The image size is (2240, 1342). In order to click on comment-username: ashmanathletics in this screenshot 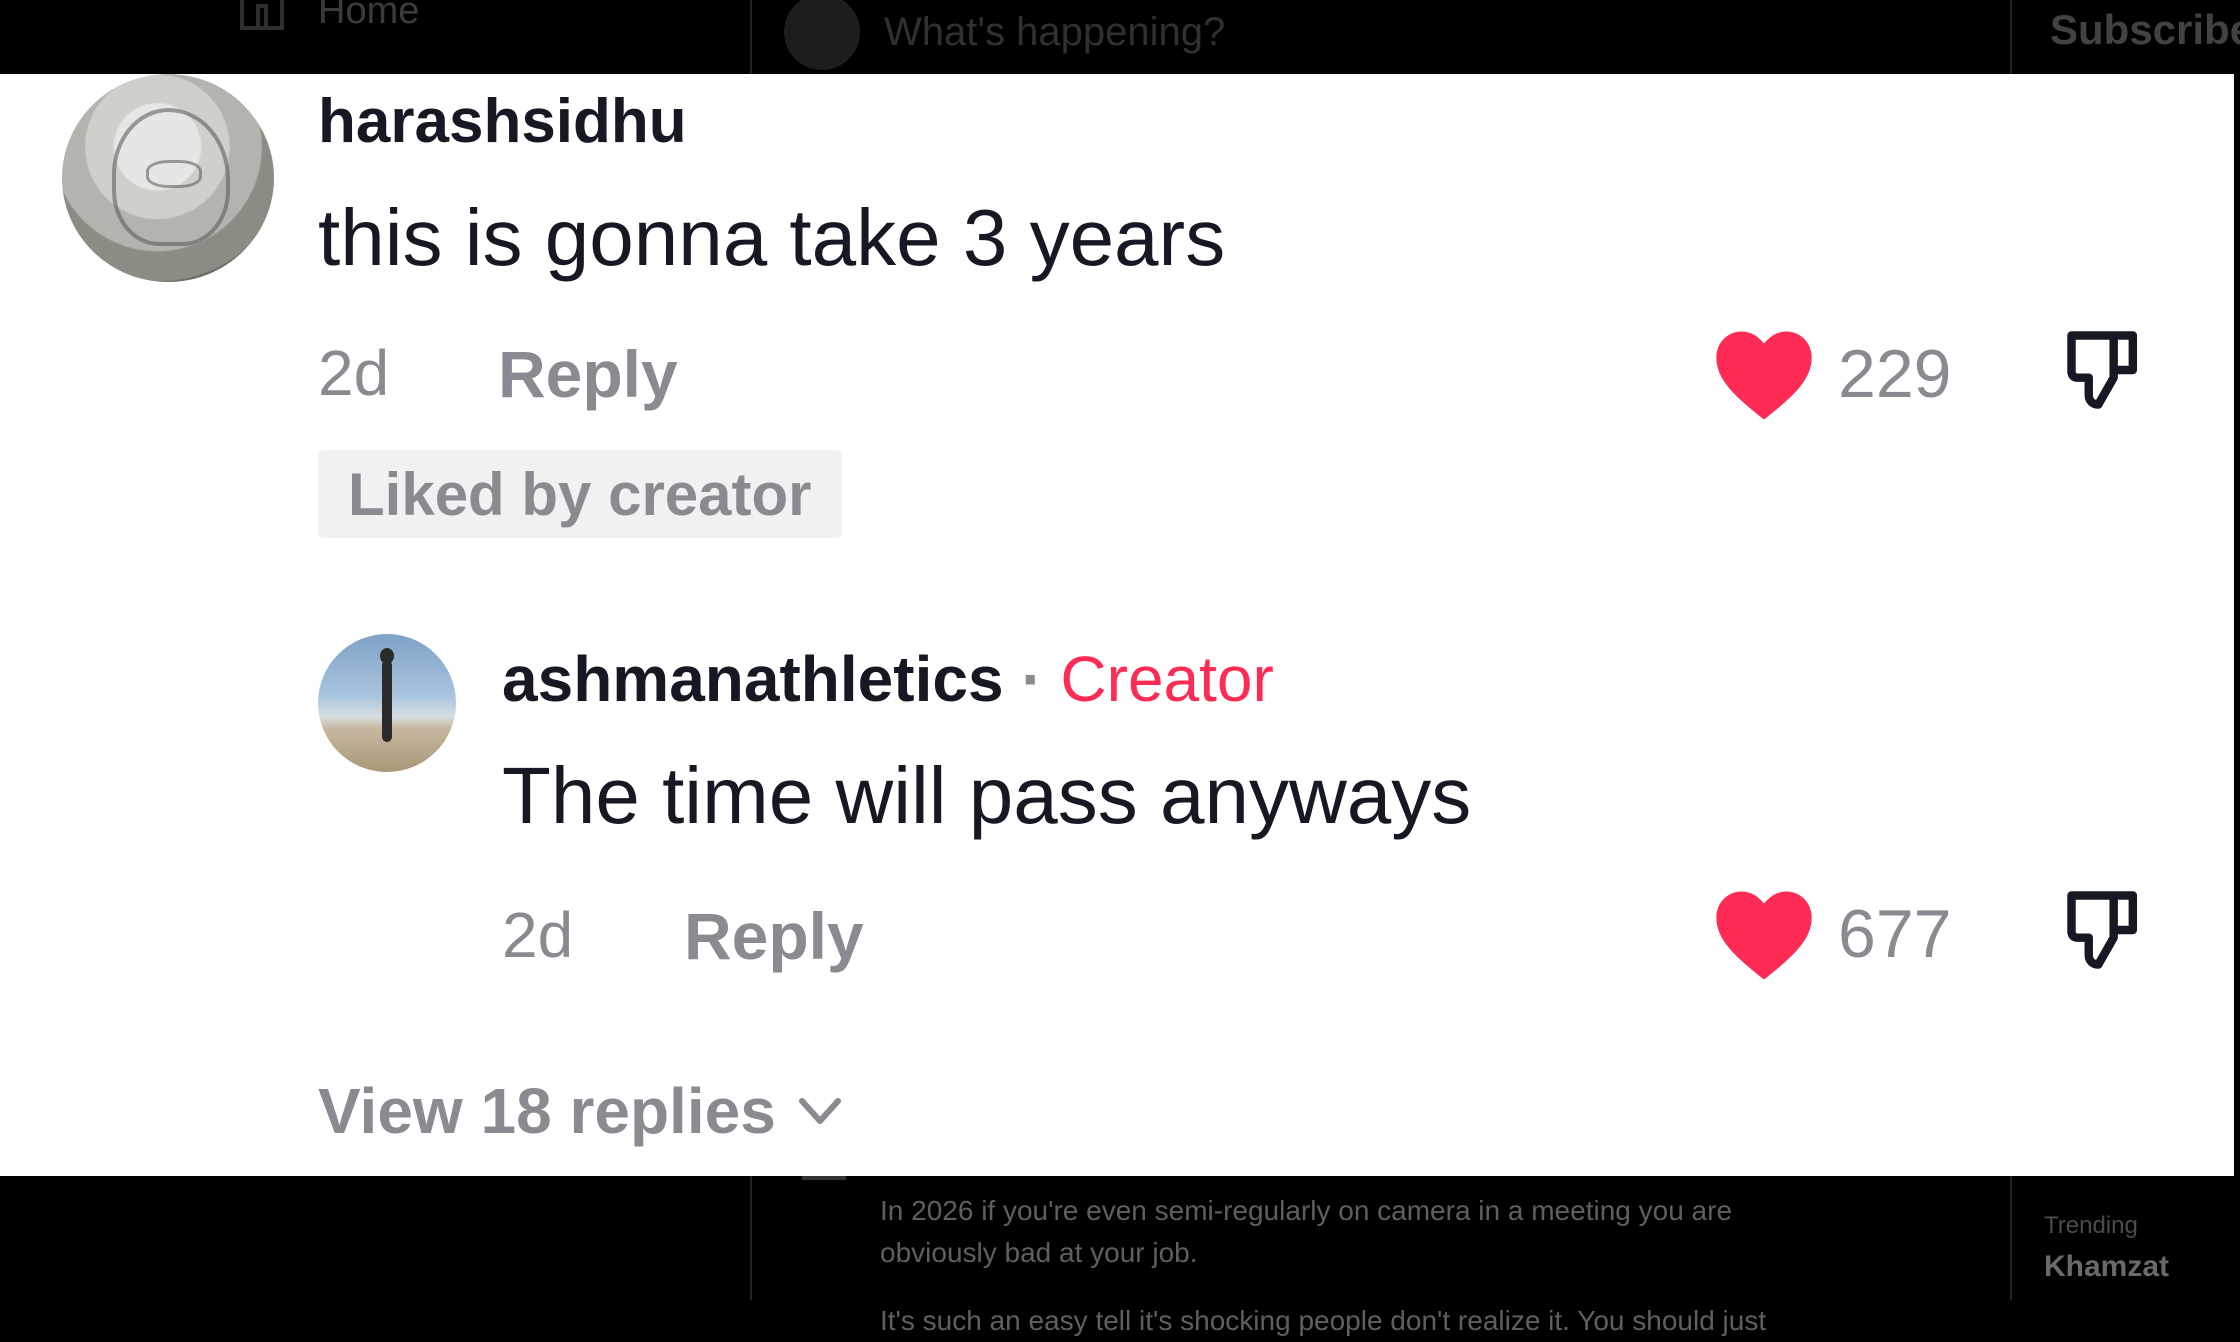, I will do `click(753, 679)`.